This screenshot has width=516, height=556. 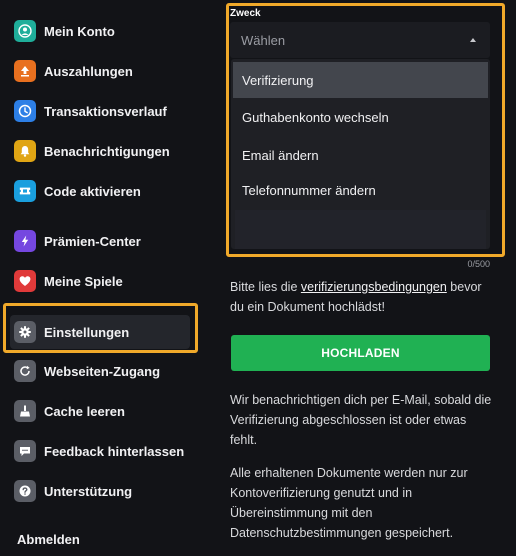 I want to click on sidebar-item-transaktionsverlauf: Transaktionsverlauf, so click(x=104, y=111).